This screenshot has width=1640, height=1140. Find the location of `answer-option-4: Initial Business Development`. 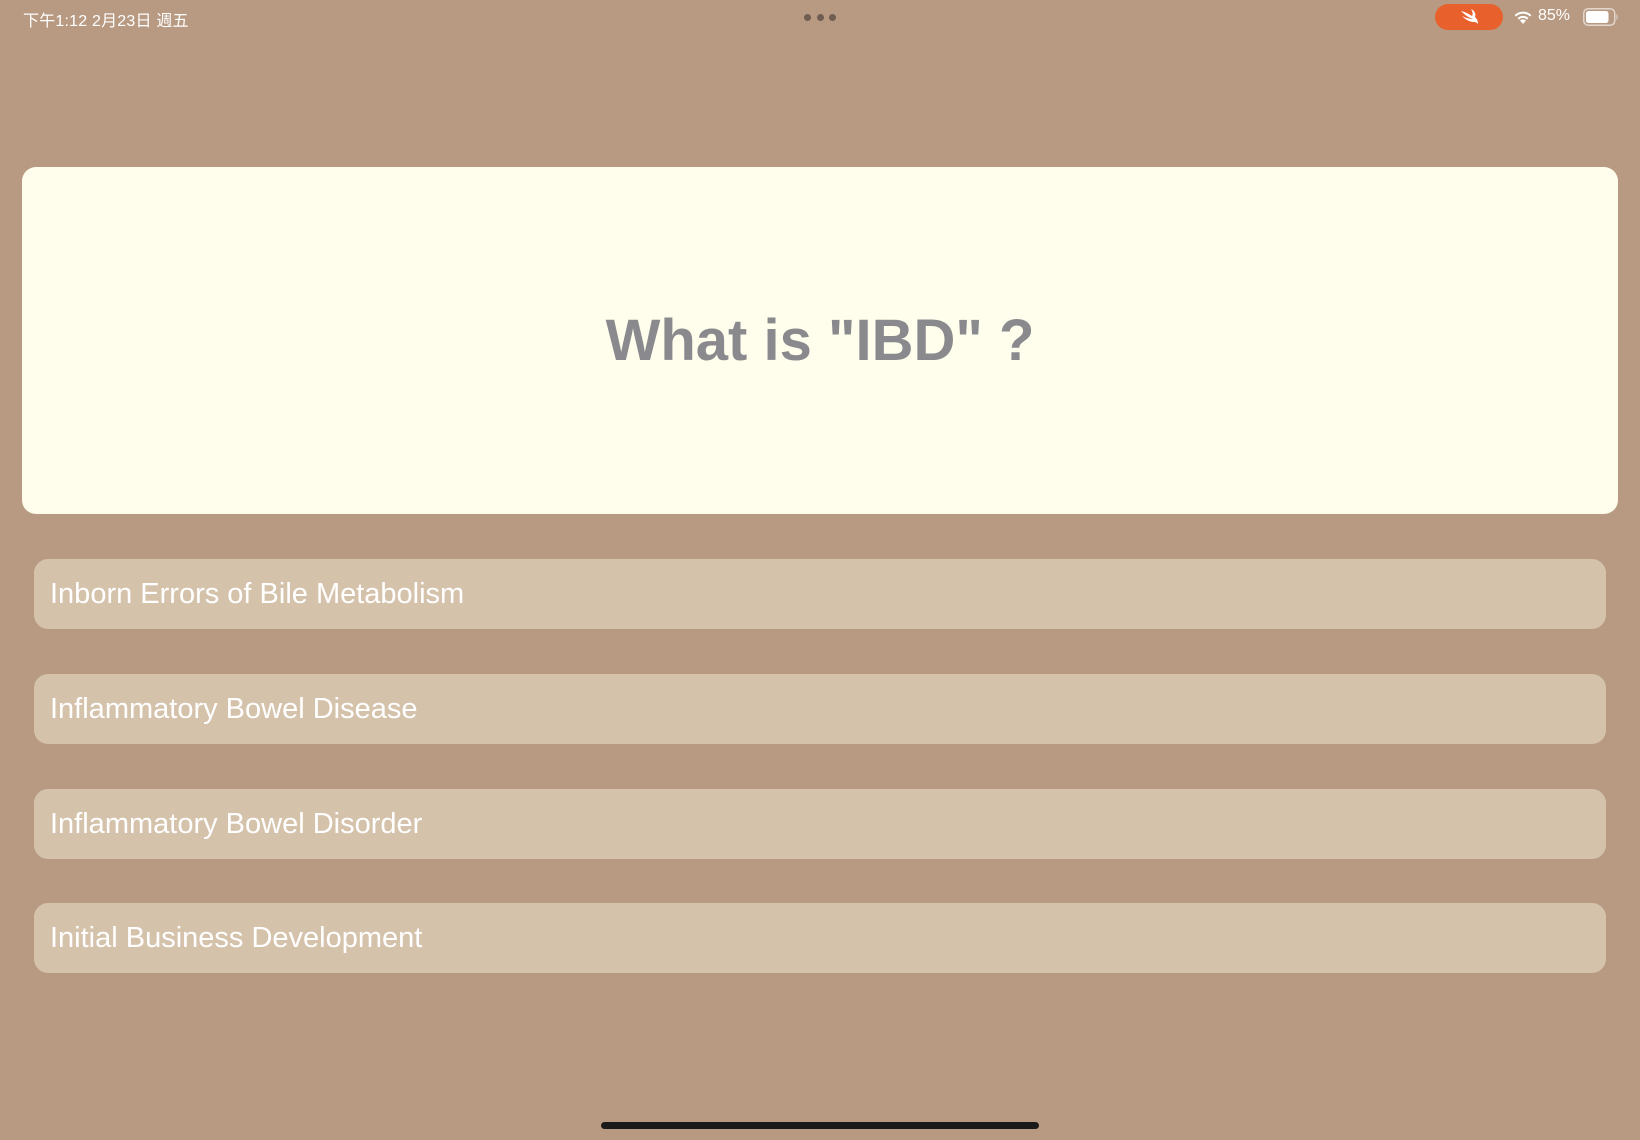

answer-option-4: Initial Business Development is located at coordinates (820, 938).